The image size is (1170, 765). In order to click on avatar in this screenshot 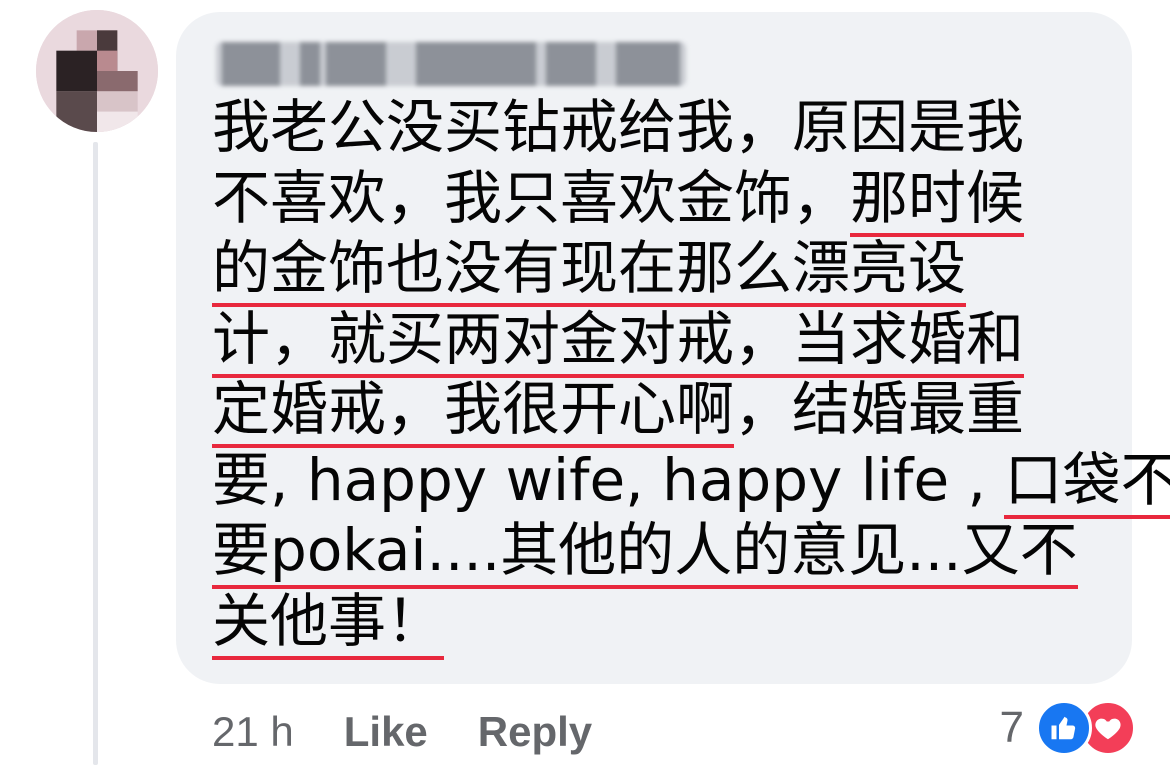, I will do `click(97, 71)`.